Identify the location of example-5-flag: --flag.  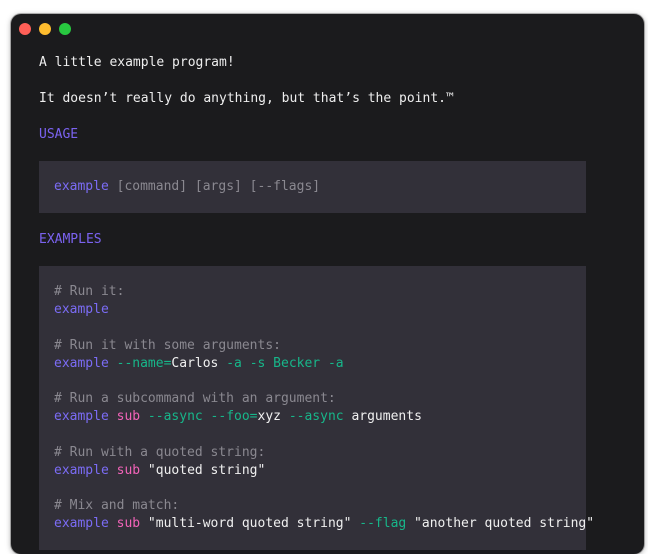
(379, 523).